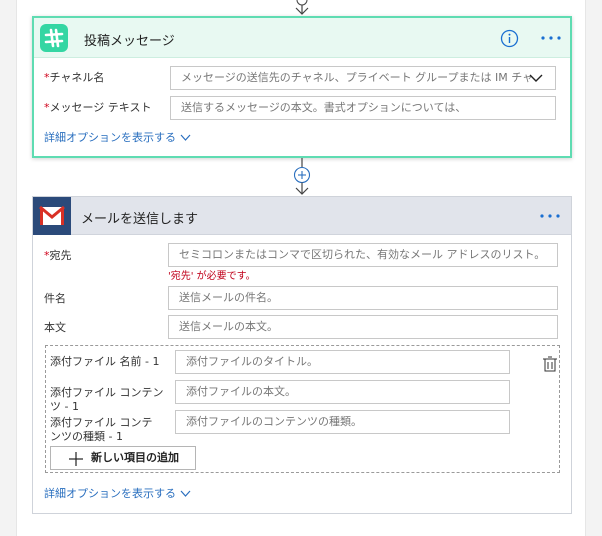 Image resolution: width=602 pixels, height=536 pixels. I want to click on add-new-item-button: 新しい項目の追加, so click(123, 458).